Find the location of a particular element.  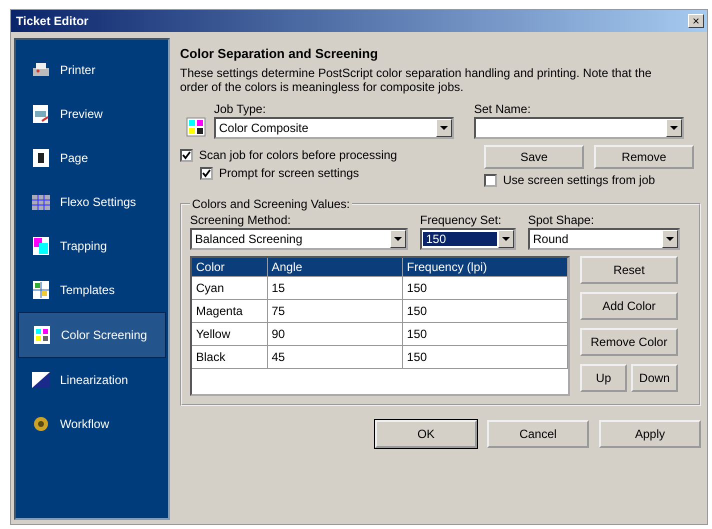

table-cell: 90 is located at coordinates (335, 334).